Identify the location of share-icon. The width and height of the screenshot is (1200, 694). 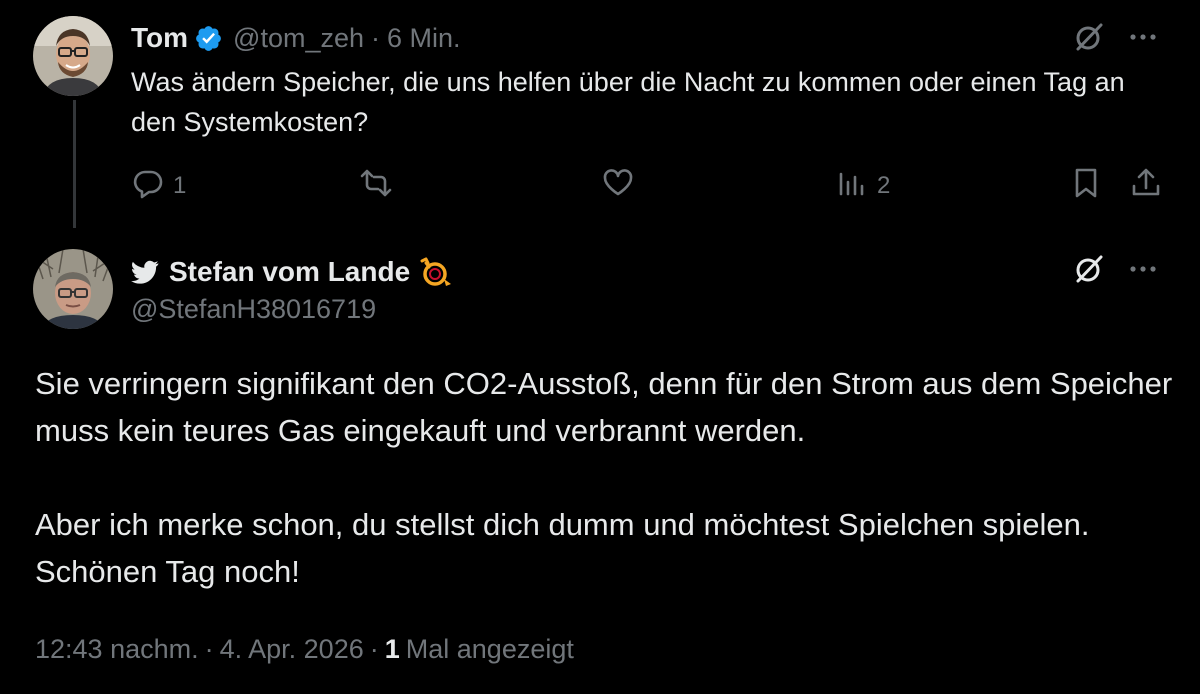
(1146, 186).